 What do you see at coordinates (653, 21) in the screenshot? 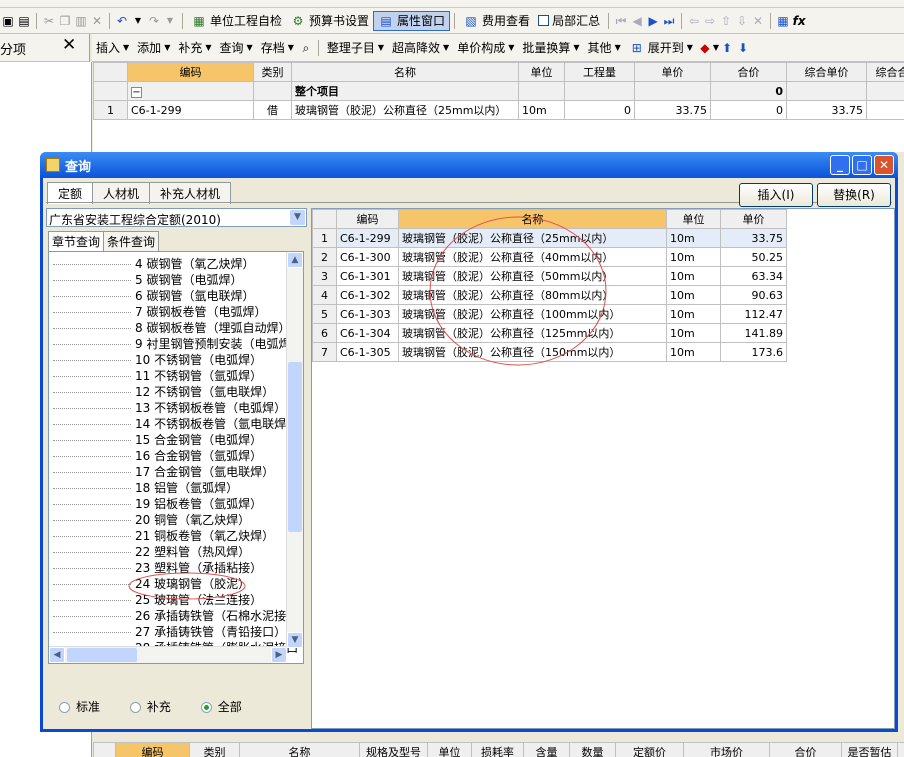
I see `next-icon: ▶` at bounding box center [653, 21].